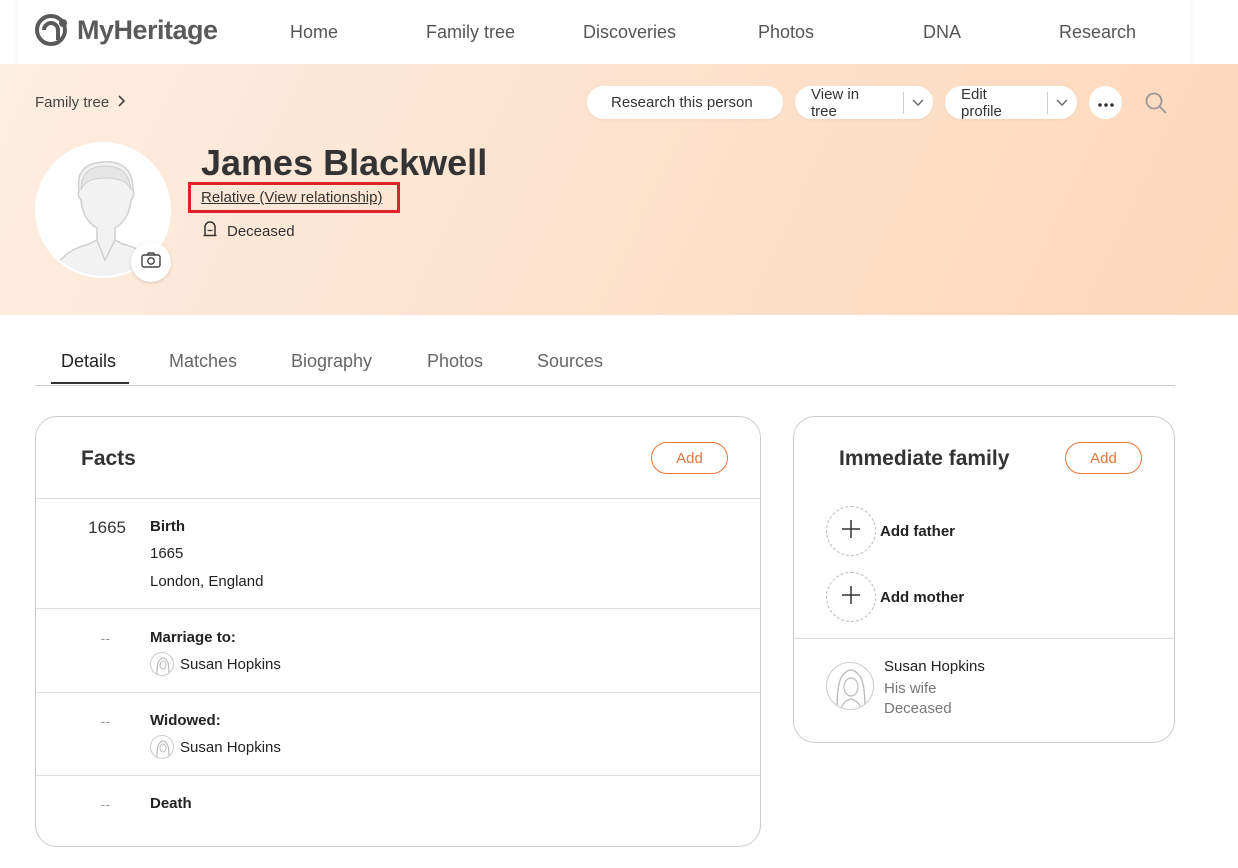 This screenshot has width=1238, height=868. Describe the element at coordinates (786, 32) in the screenshot. I see `nav-photos: Photos` at that location.